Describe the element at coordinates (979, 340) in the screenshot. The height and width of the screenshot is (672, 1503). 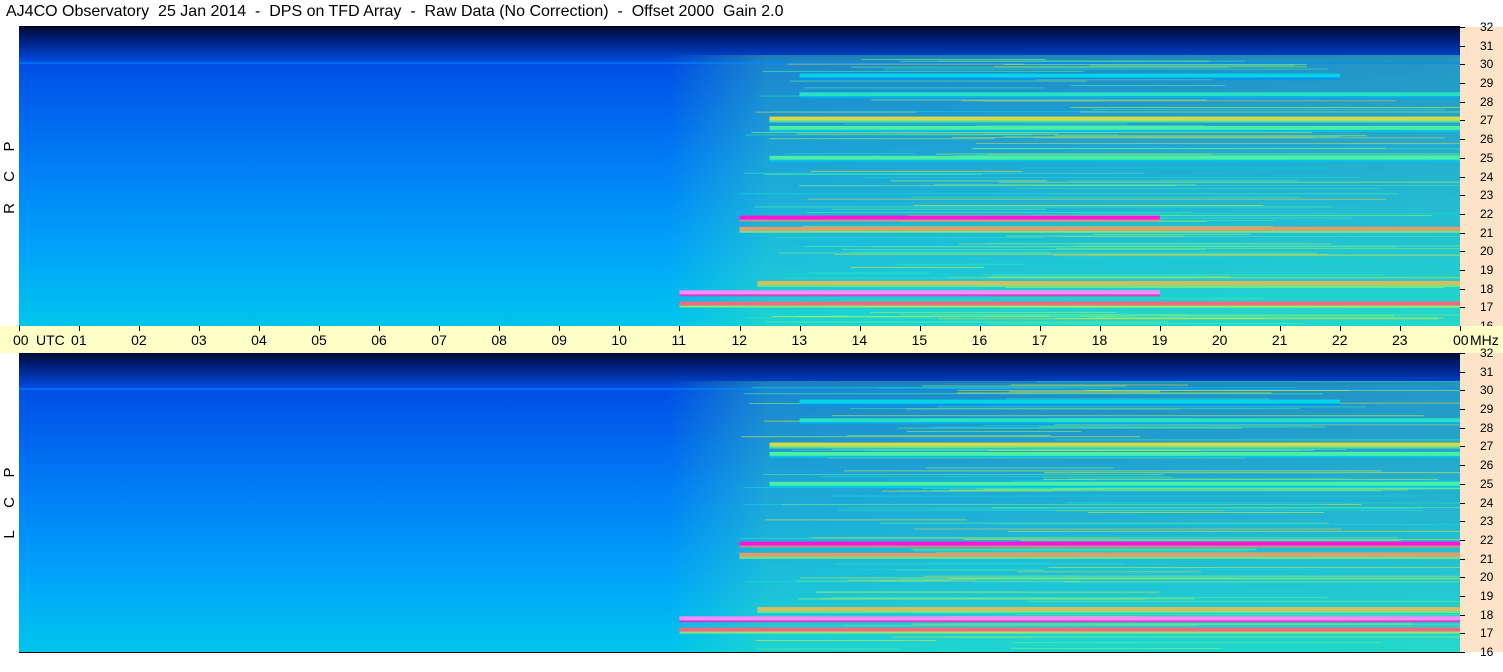
I see `time-tick-label: 16` at that location.